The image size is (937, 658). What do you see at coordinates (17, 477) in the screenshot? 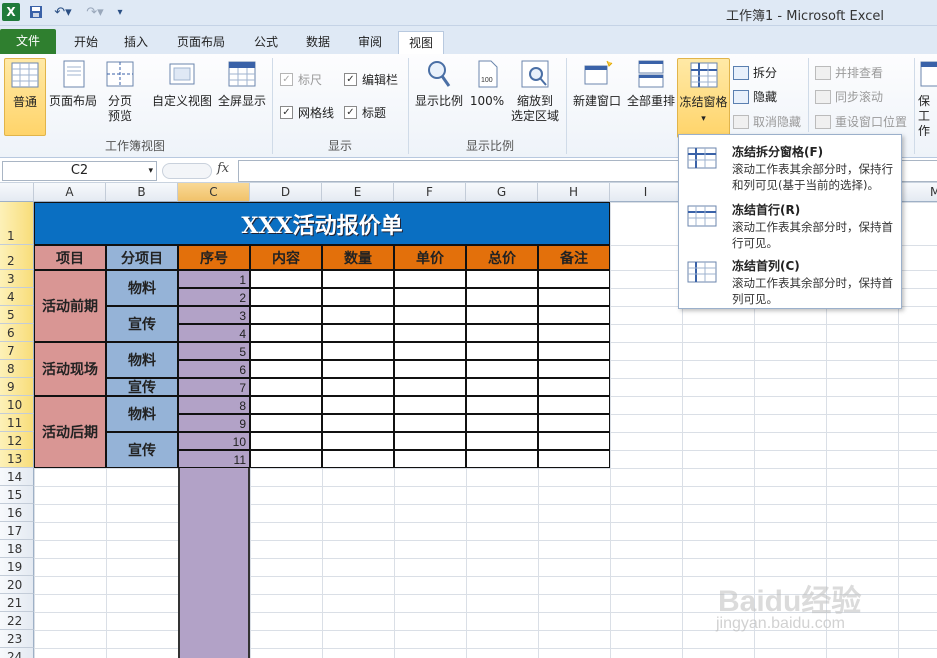
I see `row-header: 14` at bounding box center [17, 477].